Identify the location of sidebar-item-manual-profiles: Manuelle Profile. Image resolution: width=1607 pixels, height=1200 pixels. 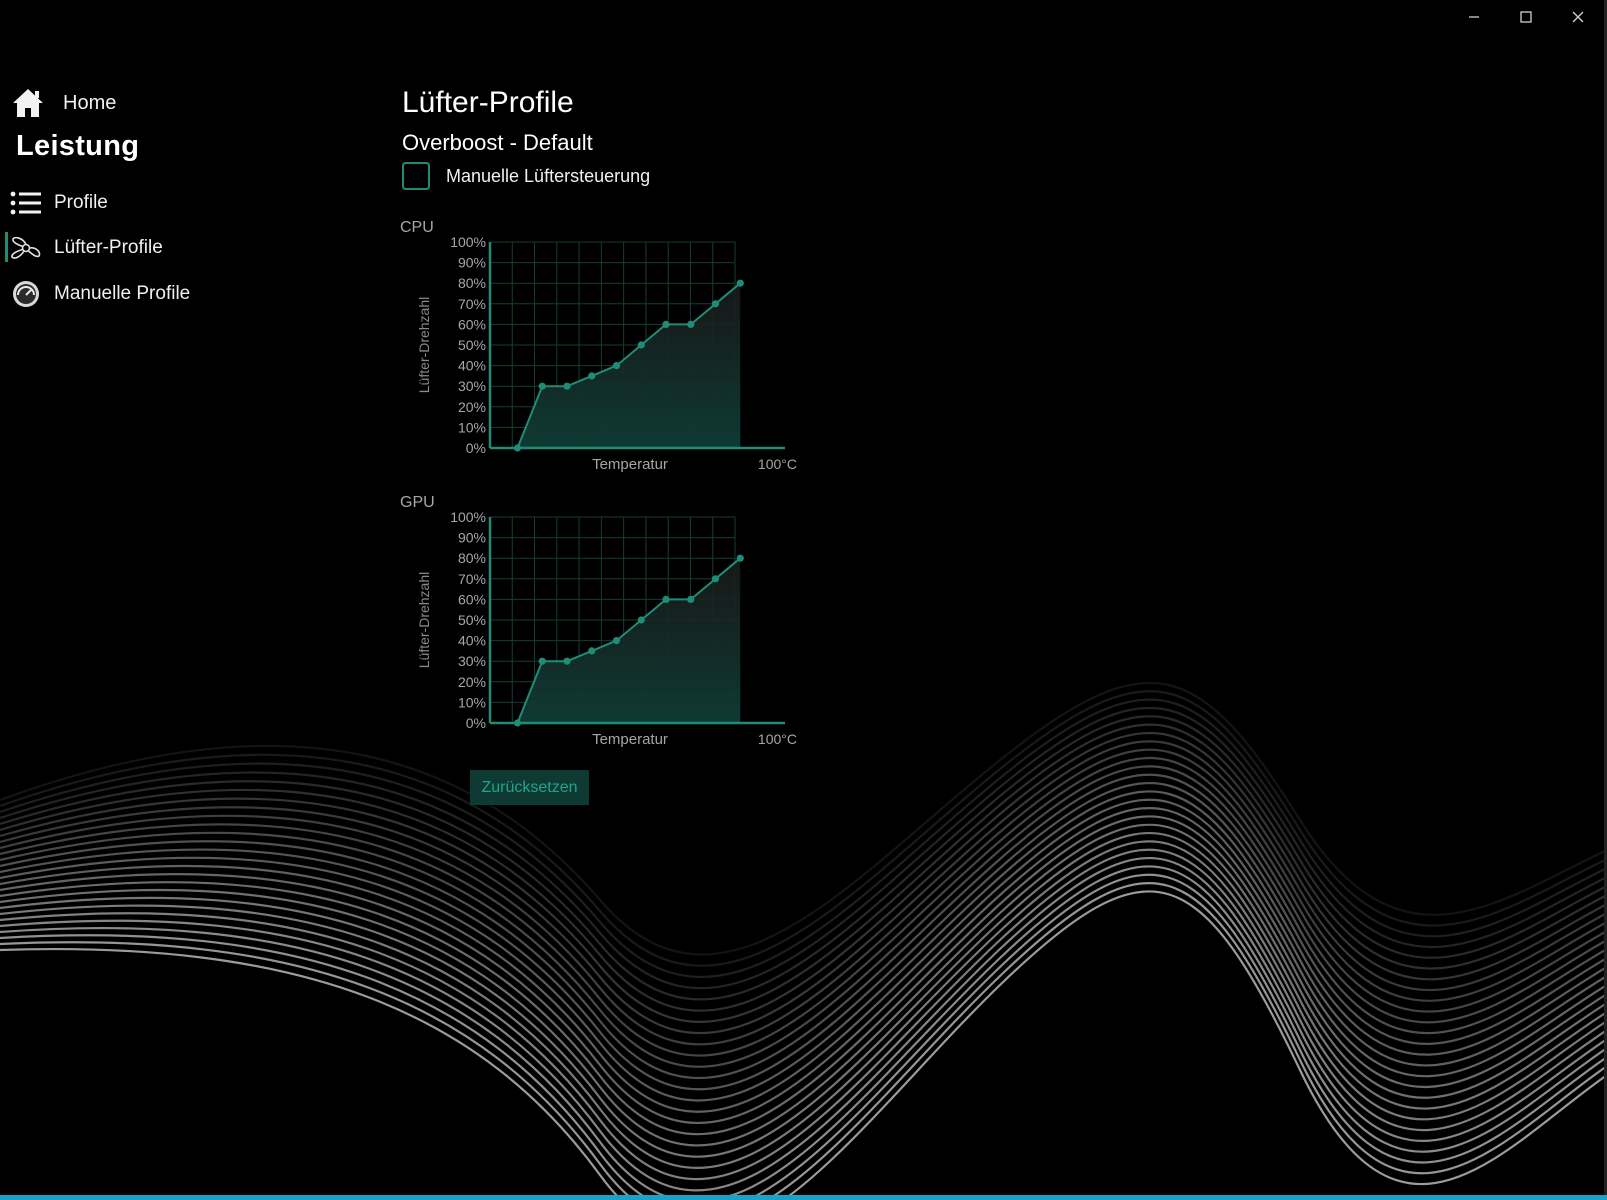
(99, 294).